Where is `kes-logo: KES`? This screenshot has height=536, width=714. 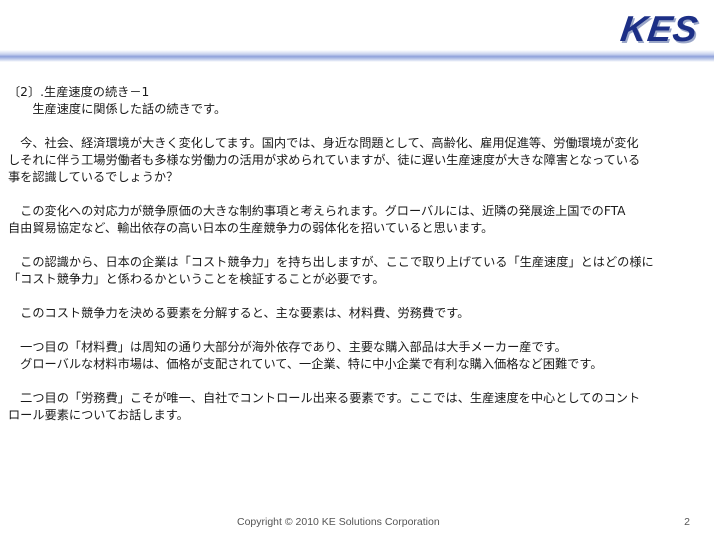 kes-logo: KES is located at coordinates (659, 28).